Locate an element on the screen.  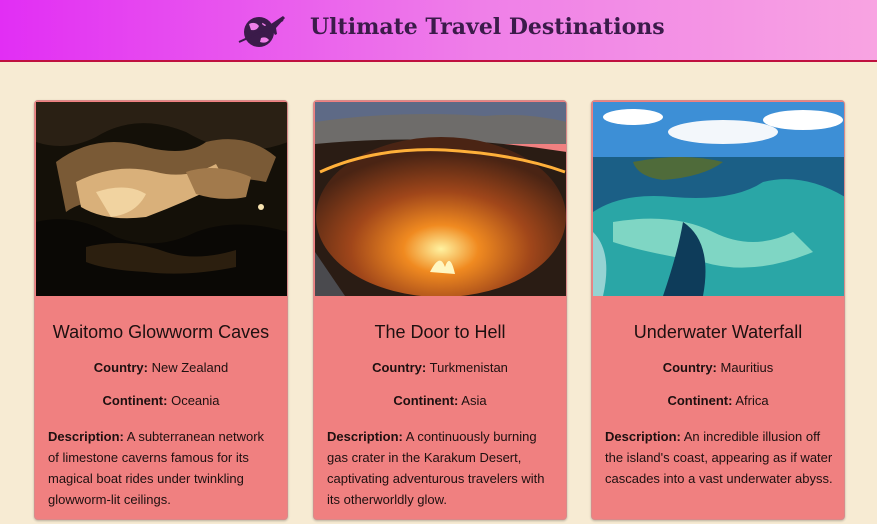
destination-name: The Door to Hell is located at coordinates (440, 332).